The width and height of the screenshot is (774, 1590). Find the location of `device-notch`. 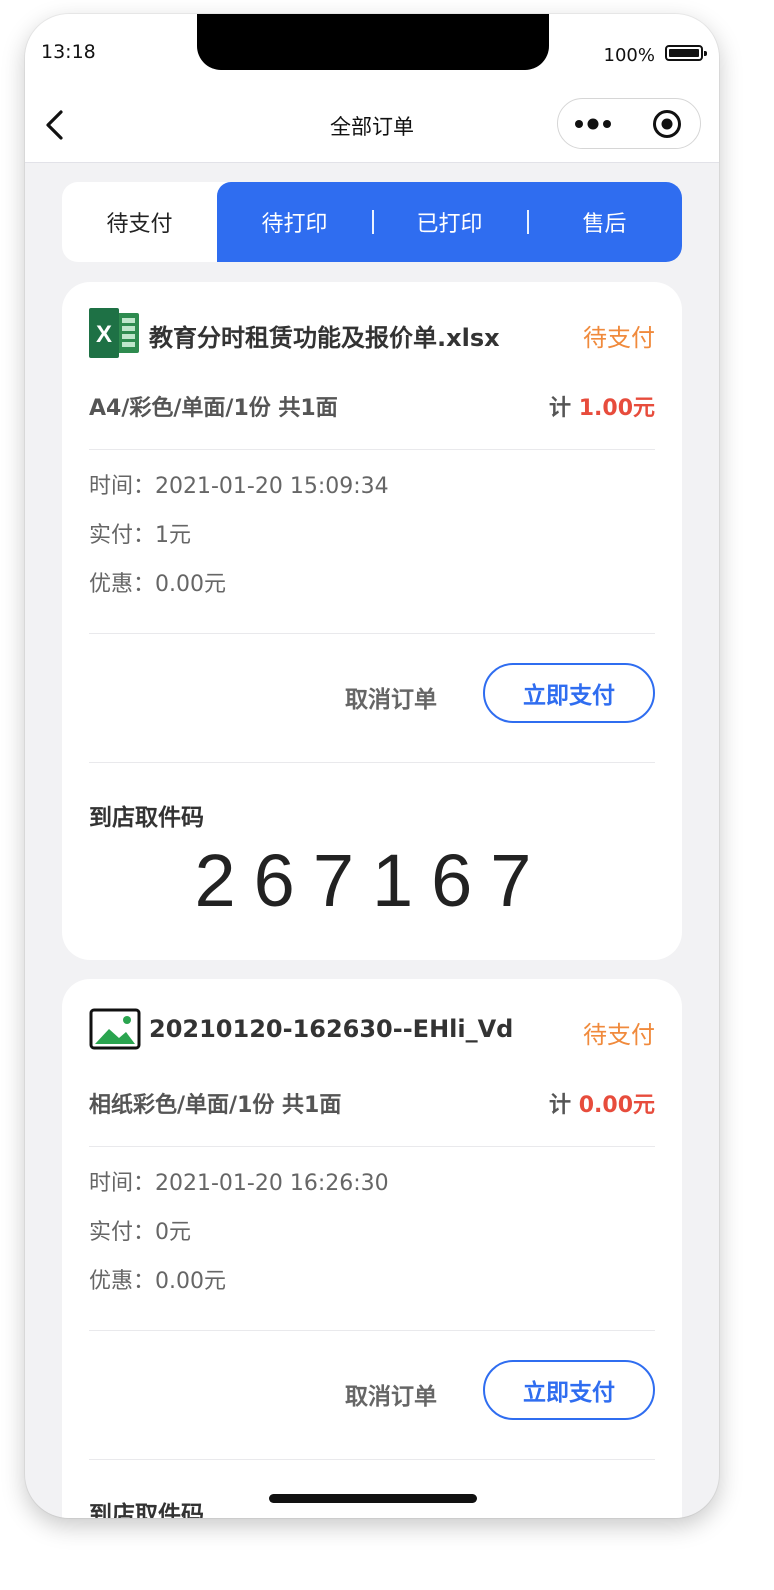

device-notch is located at coordinates (373, 42).